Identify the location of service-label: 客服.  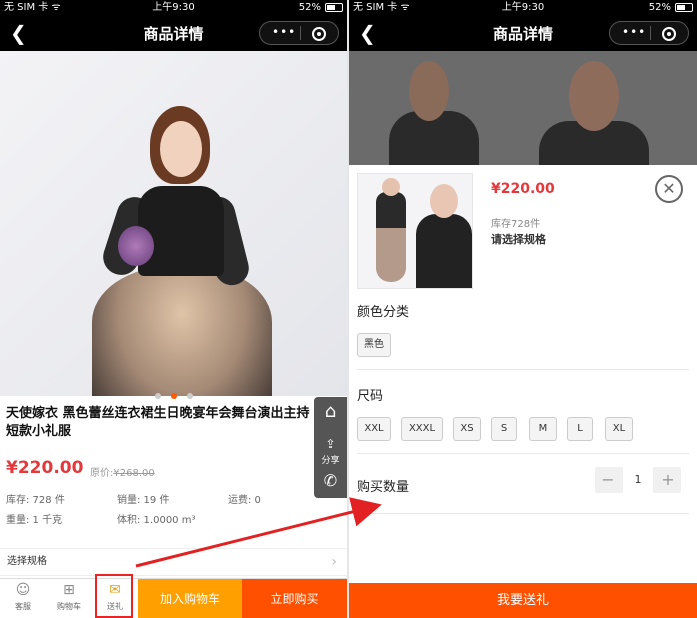
(23, 606).